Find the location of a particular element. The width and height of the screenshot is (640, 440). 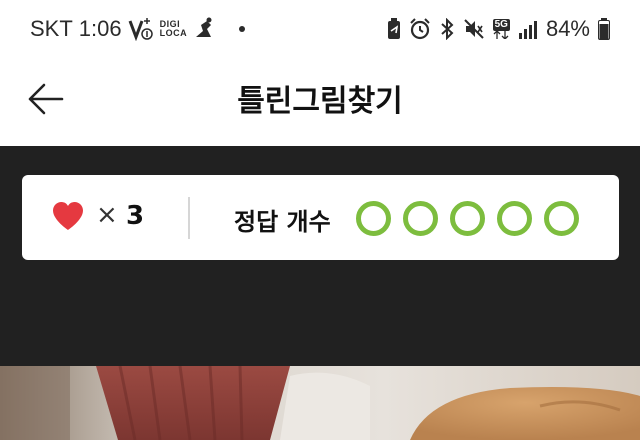

dot-icon is located at coordinates (242, 29).